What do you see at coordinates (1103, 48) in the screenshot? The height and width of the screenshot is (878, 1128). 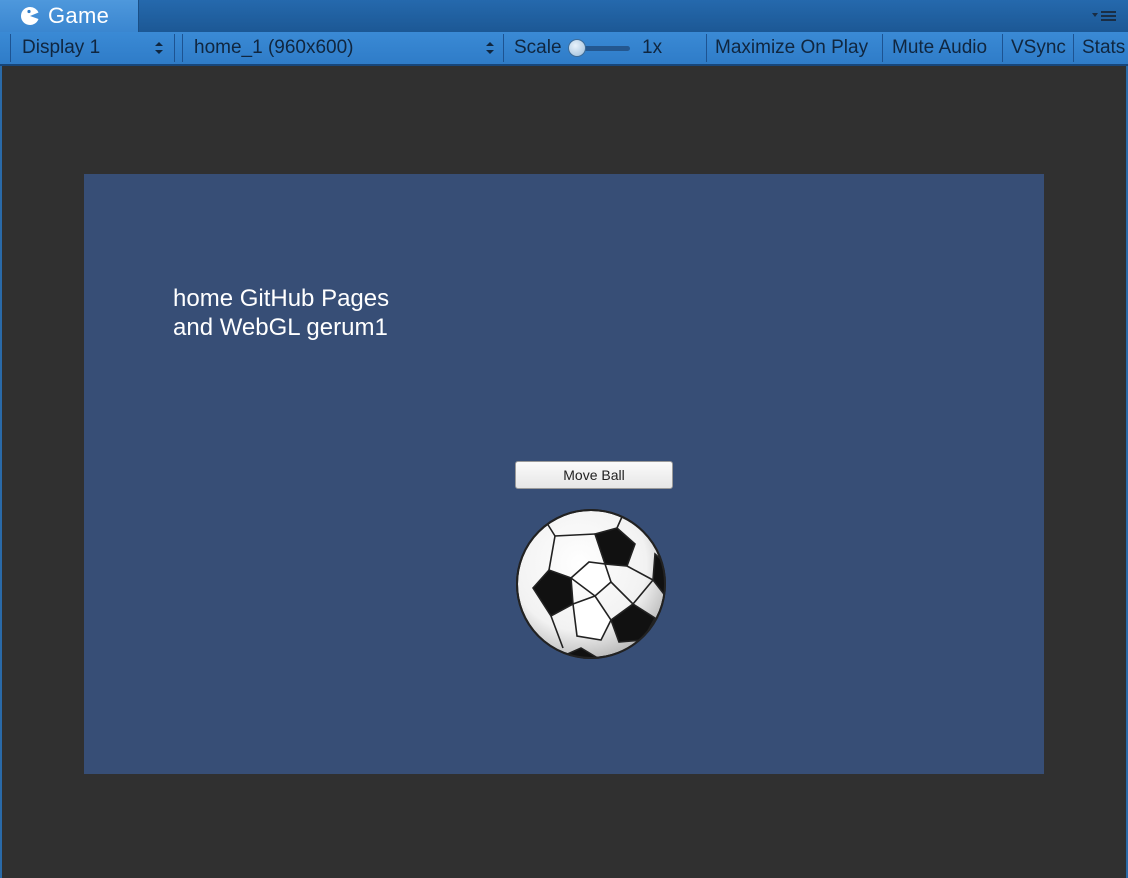 I see `stats-toggle: Stats` at bounding box center [1103, 48].